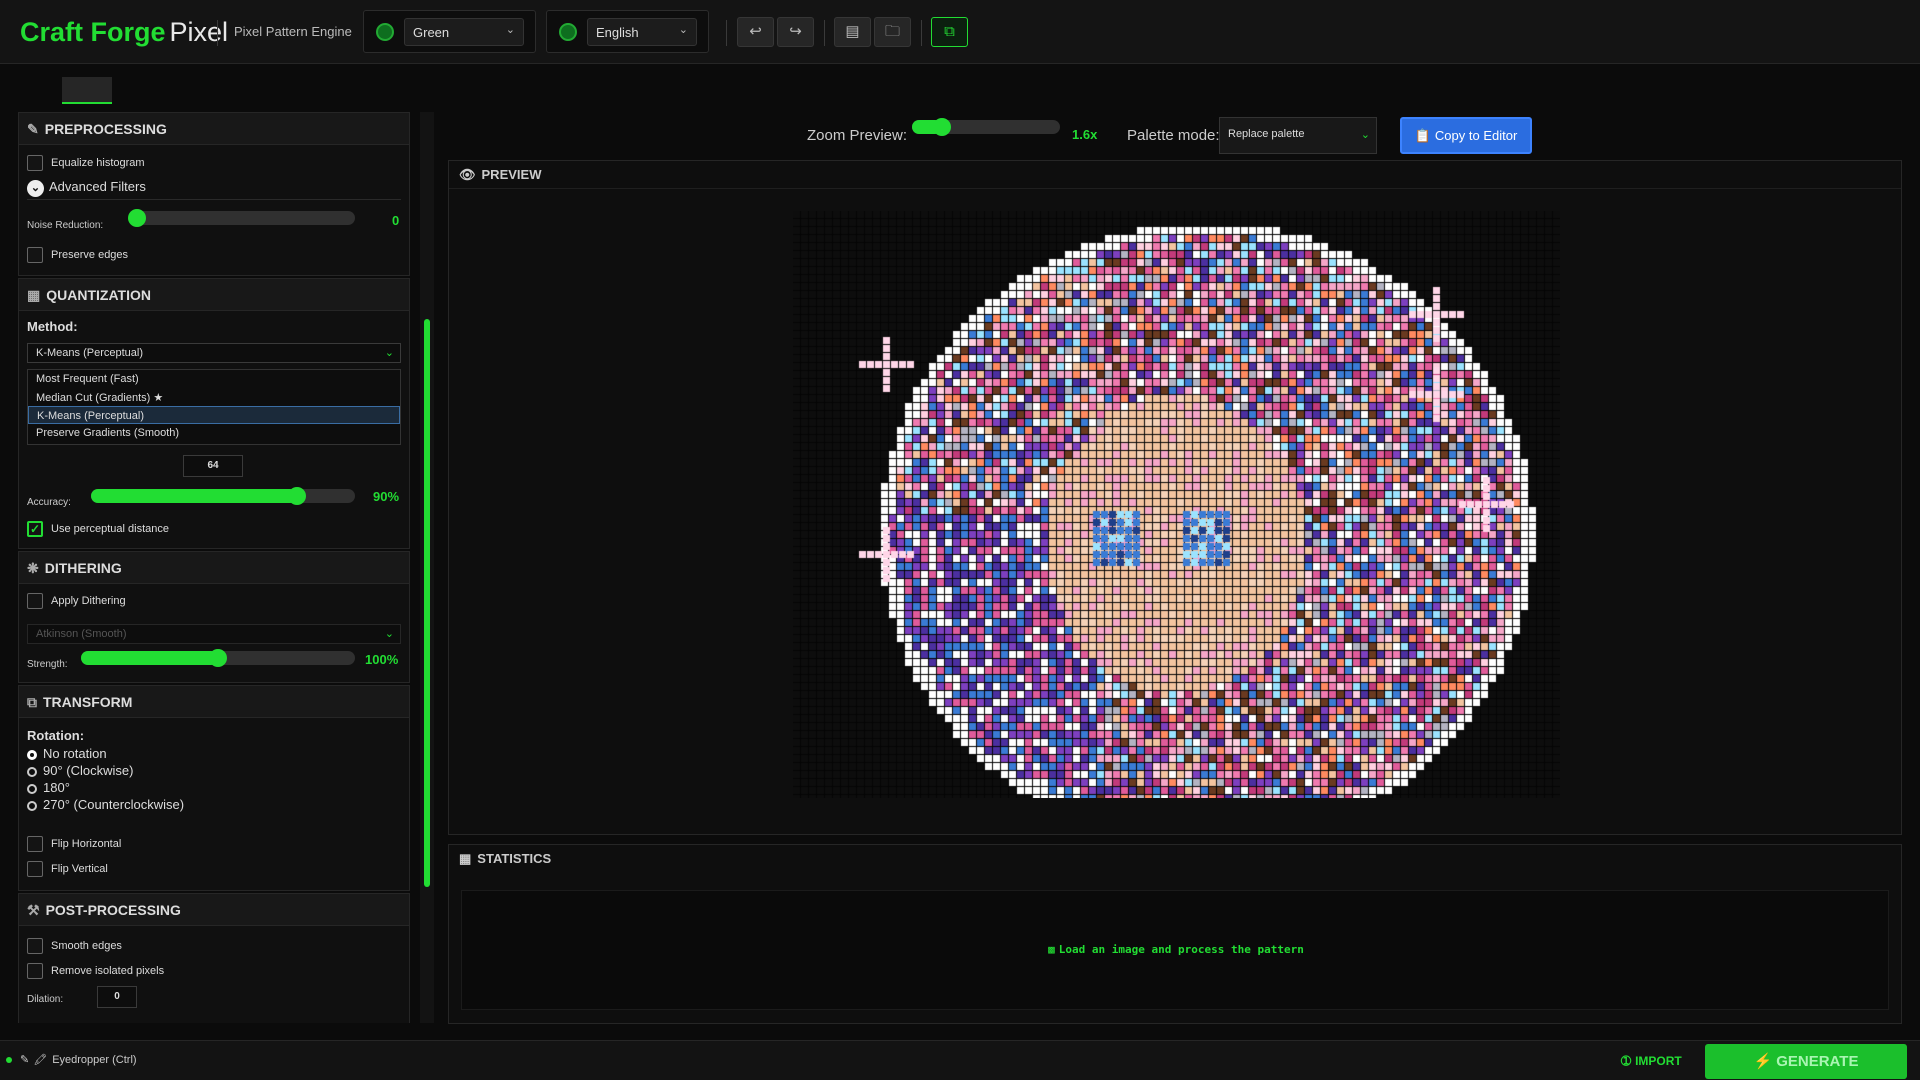 Image resolution: width=1920 pixels, height=1080 pixels. What do you see at coordinates (213, 466) in the screenshot?
I see `color-count-input: 64` at bounding box center [213, 466].